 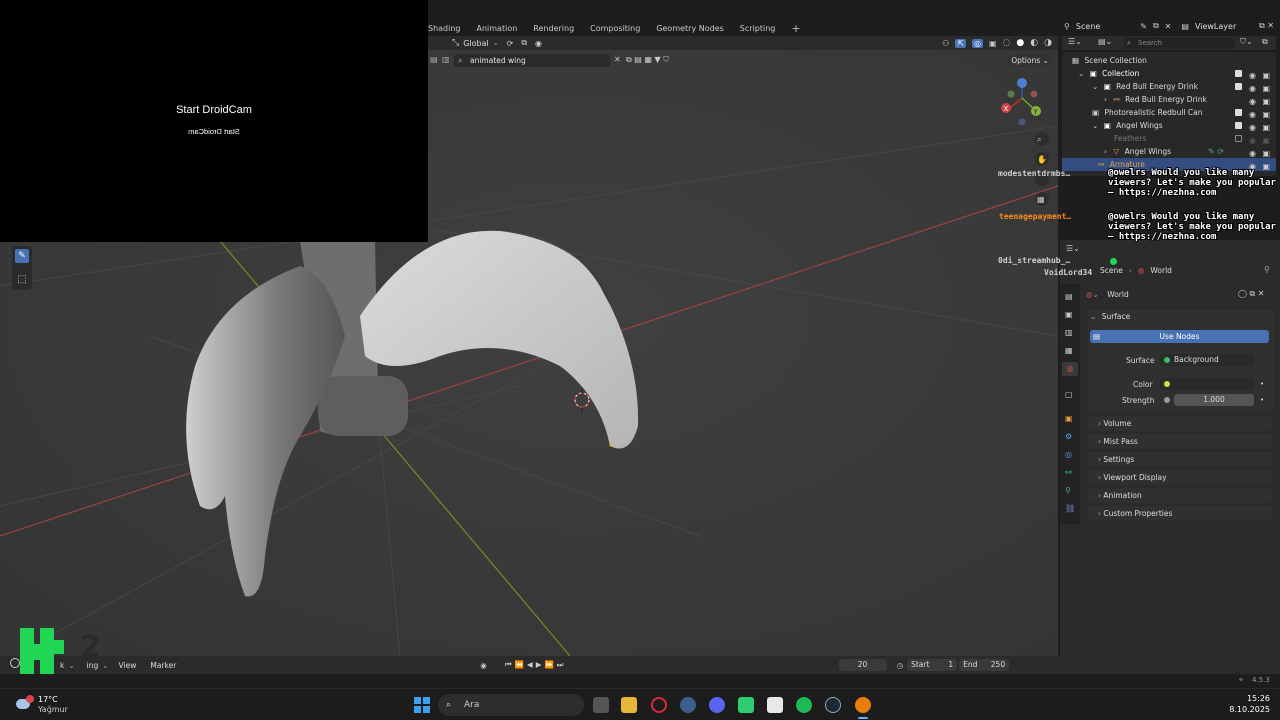 What do you see at coordinates (1073, 248) in the screenshot?
I see `properties-editor-icon: ☰⌄` at bounding box center [1073, 248].